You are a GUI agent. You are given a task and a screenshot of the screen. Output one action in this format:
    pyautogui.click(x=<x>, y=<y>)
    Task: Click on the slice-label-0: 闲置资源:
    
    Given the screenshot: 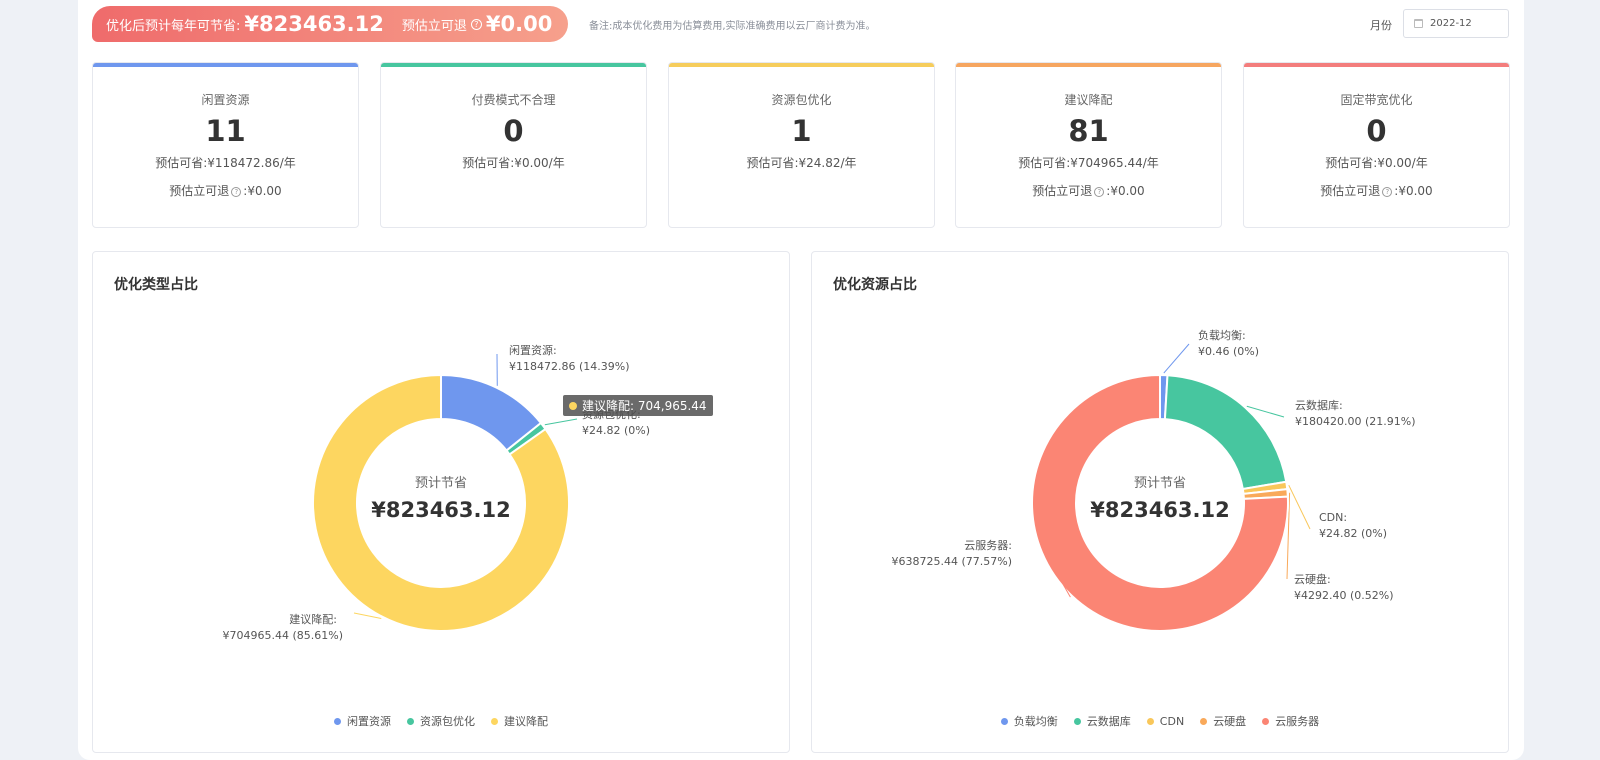 What is the action you would take?
    pyautogui.click(x=533, y=350)
    